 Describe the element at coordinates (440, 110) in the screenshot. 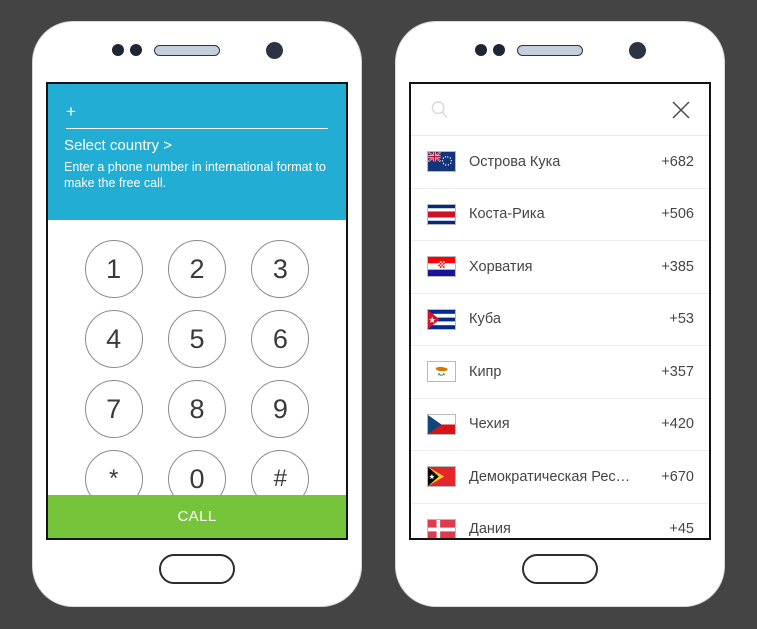

I see `search-icon` at that location.